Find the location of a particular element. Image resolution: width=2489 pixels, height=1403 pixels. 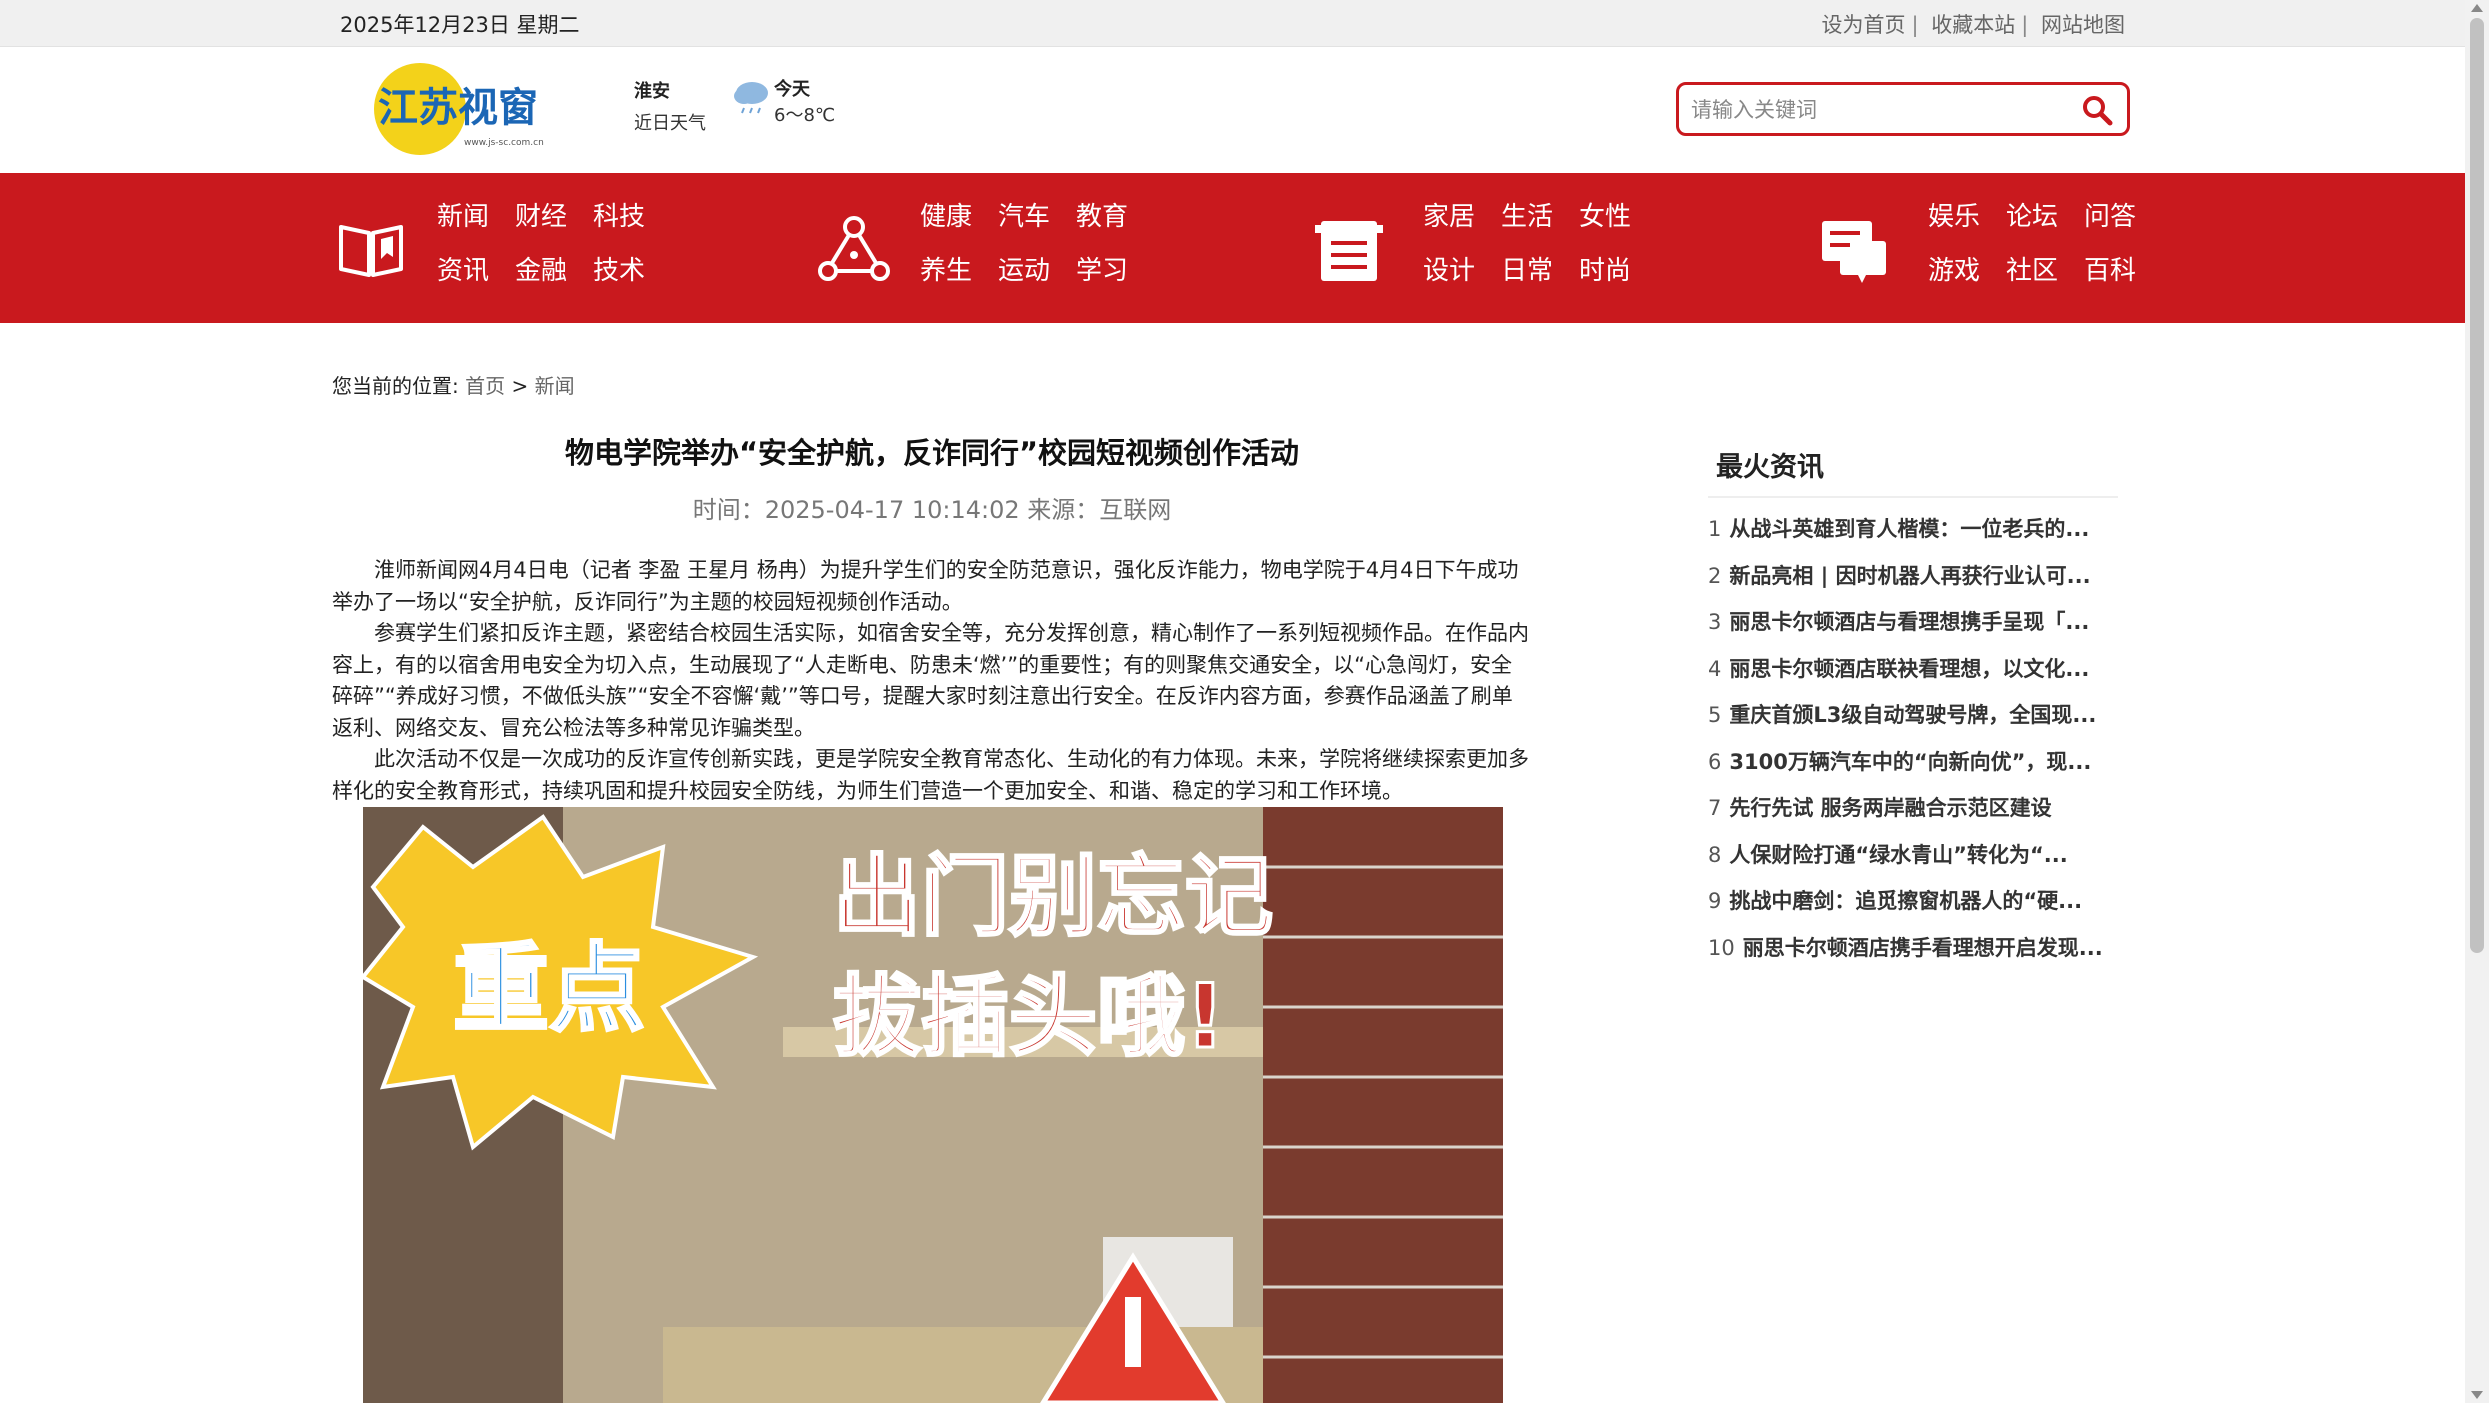

sidebar-title: 最火资讯 is located at coordinates (1770, 467).